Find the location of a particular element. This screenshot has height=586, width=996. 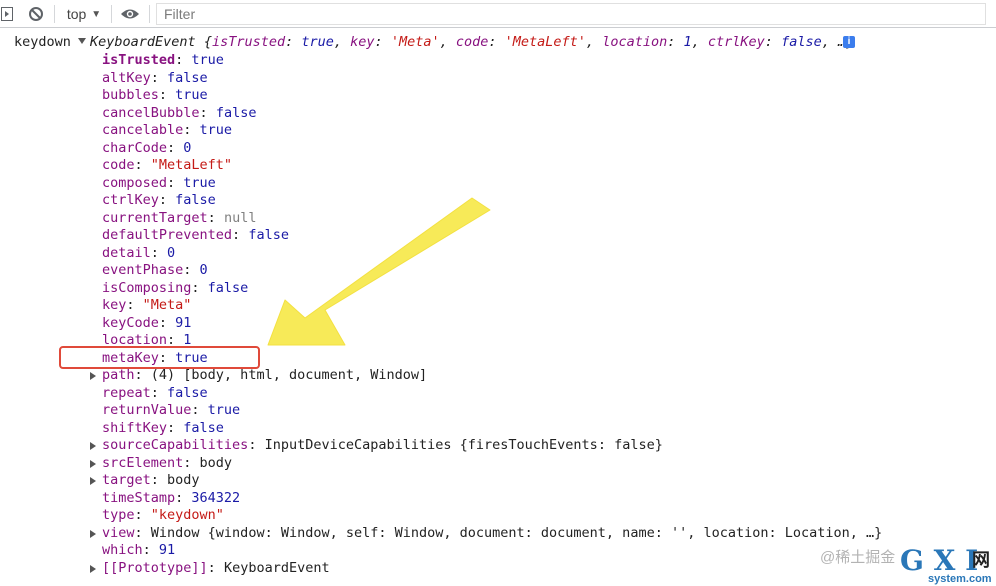

property-key: target is located at coordinates (126, 480).